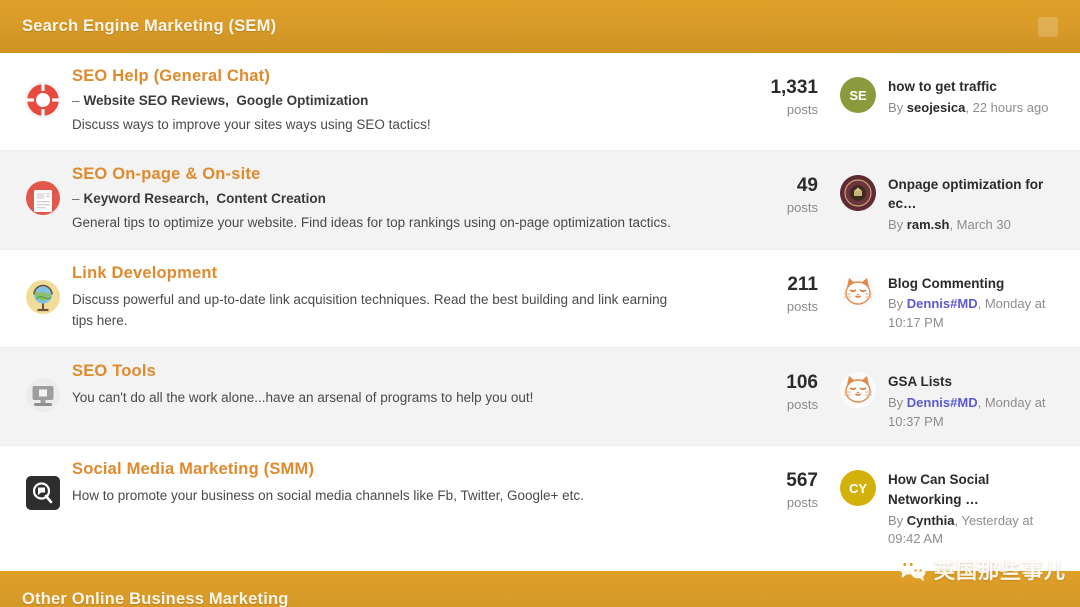 The width and height of the screenshot is (1080, 607). Describe the element at coordinates (928, 224) in the screenshot. I see `last-post-author-link: ram.sh` at that location.